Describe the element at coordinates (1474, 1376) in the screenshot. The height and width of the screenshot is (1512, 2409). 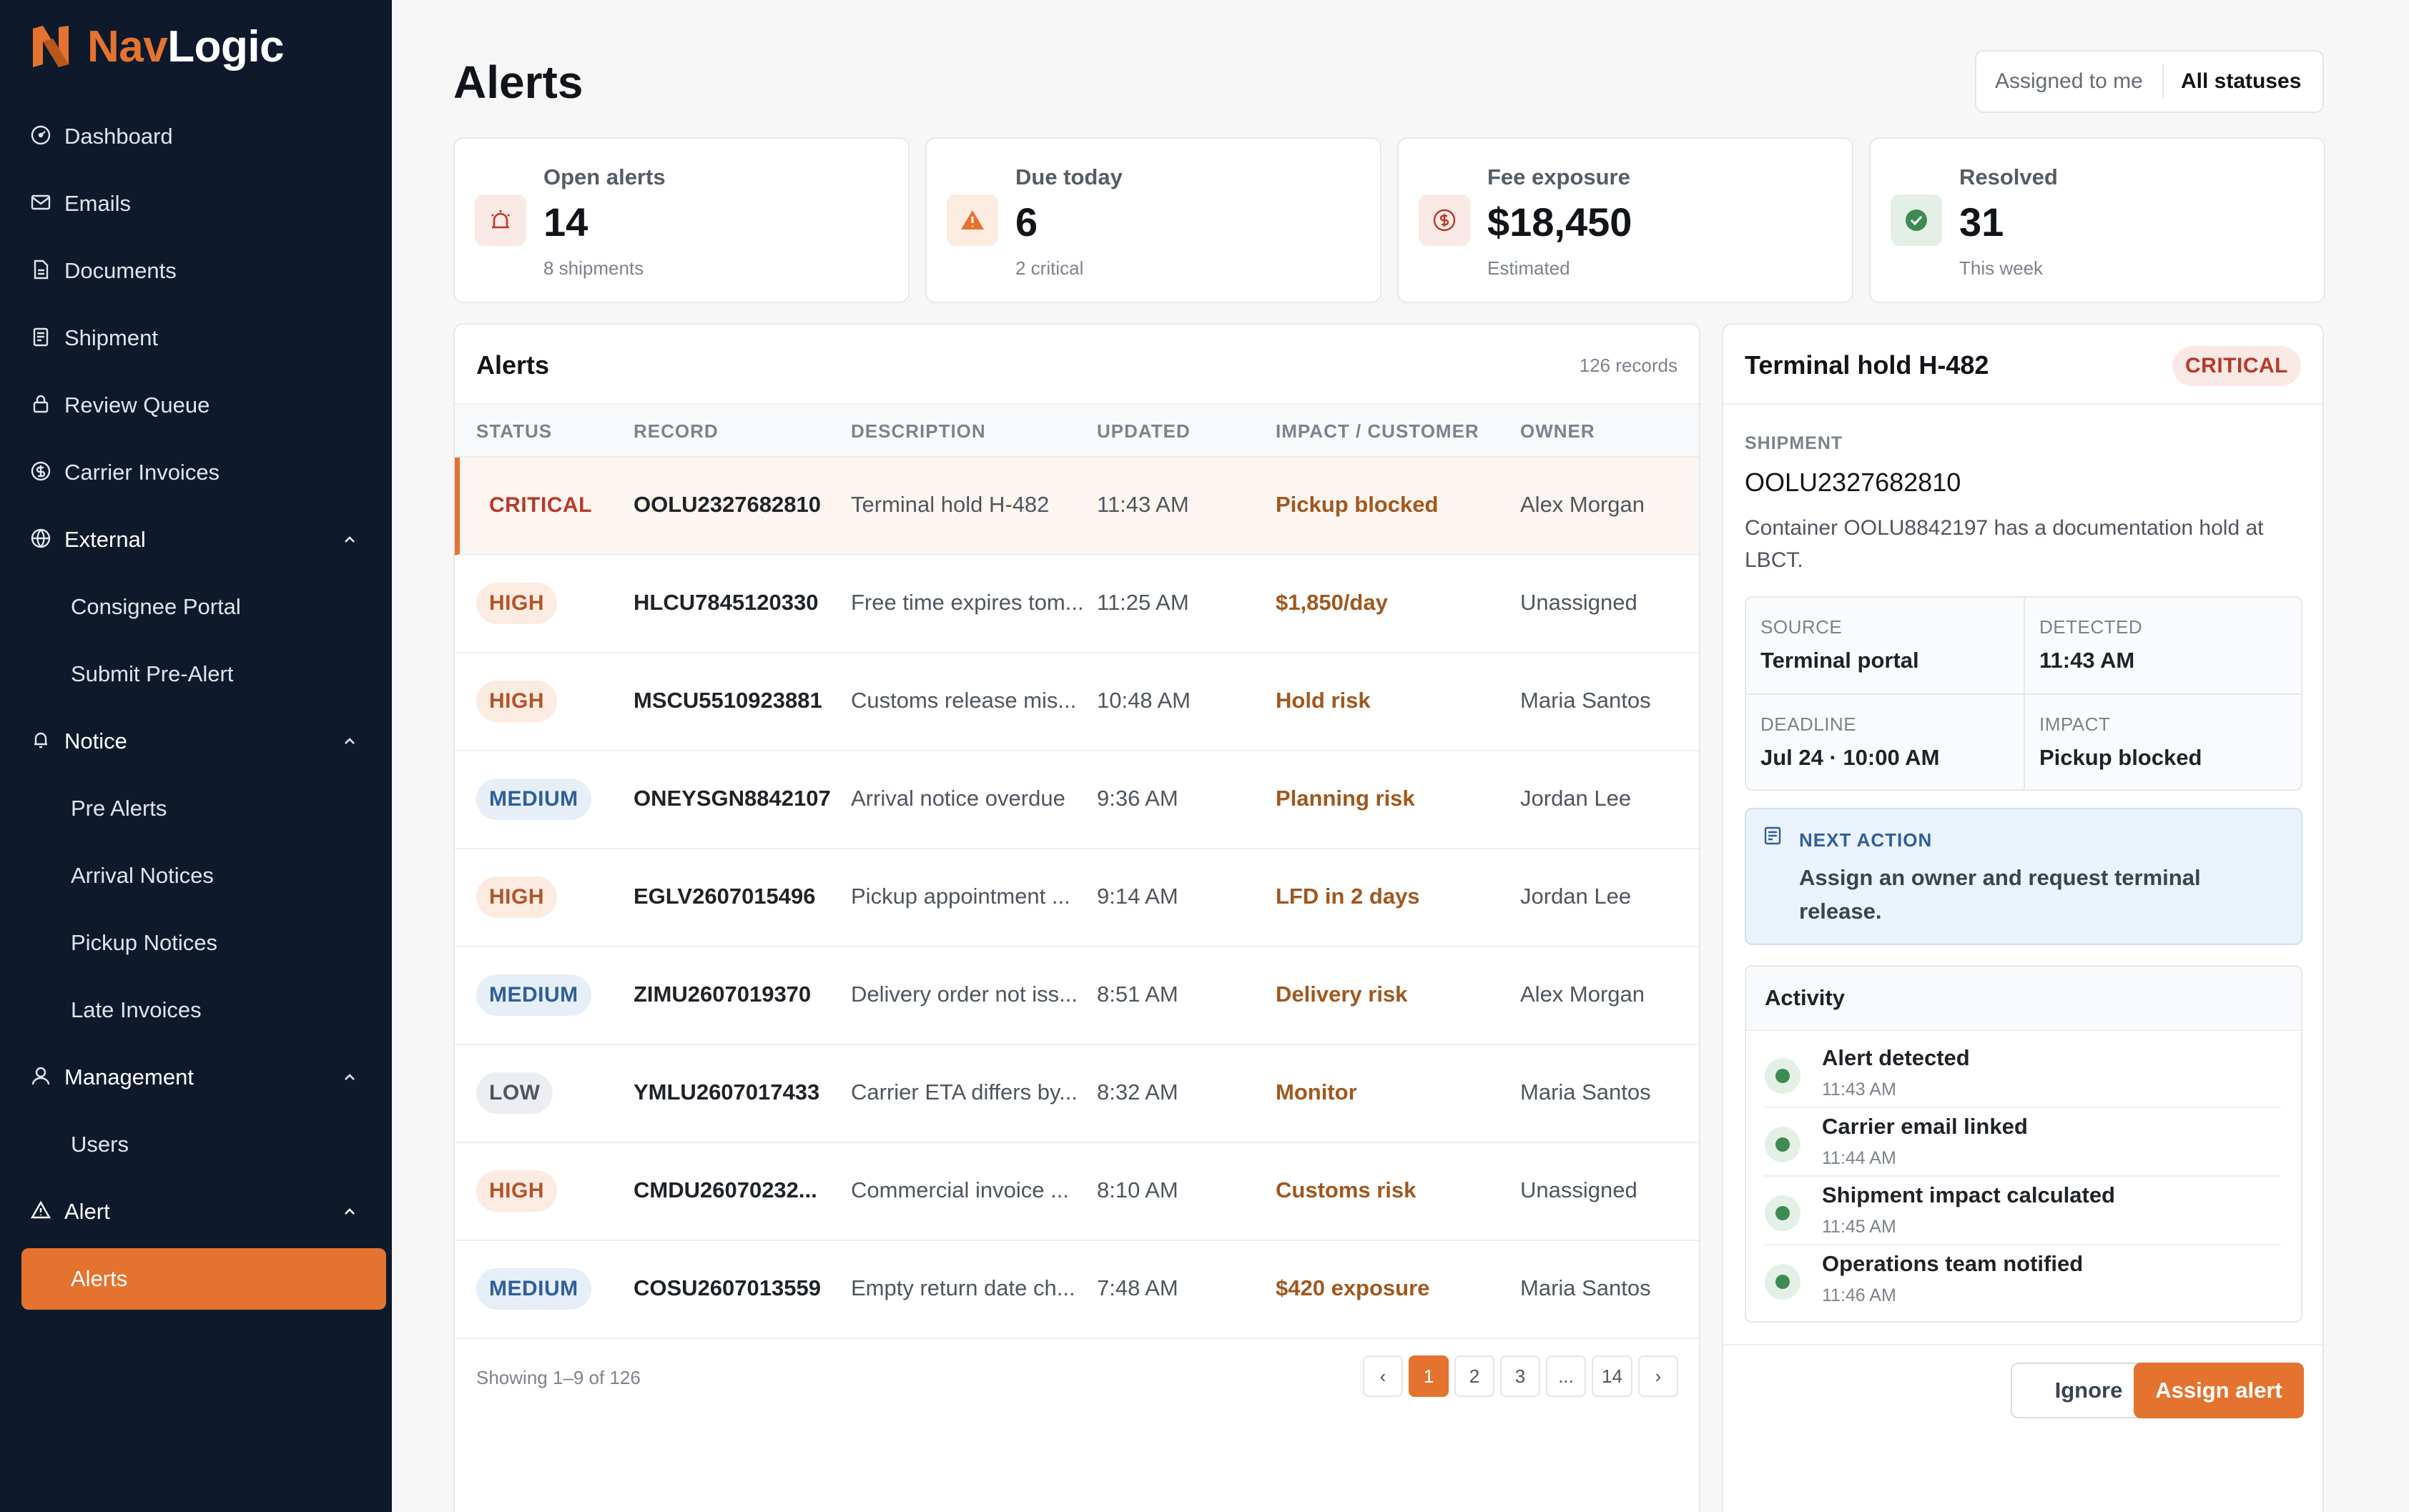
I see `pager-page-2: 2` at that location.